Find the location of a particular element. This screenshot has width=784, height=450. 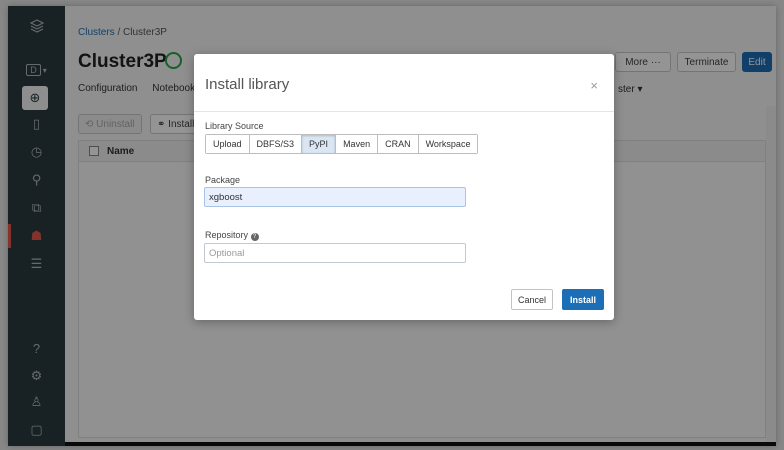

install-button: Install is located at coordinates (583, 299).